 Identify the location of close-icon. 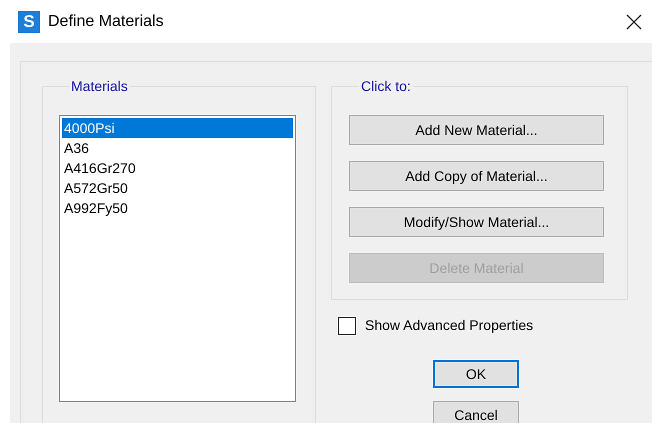
(634, 22).